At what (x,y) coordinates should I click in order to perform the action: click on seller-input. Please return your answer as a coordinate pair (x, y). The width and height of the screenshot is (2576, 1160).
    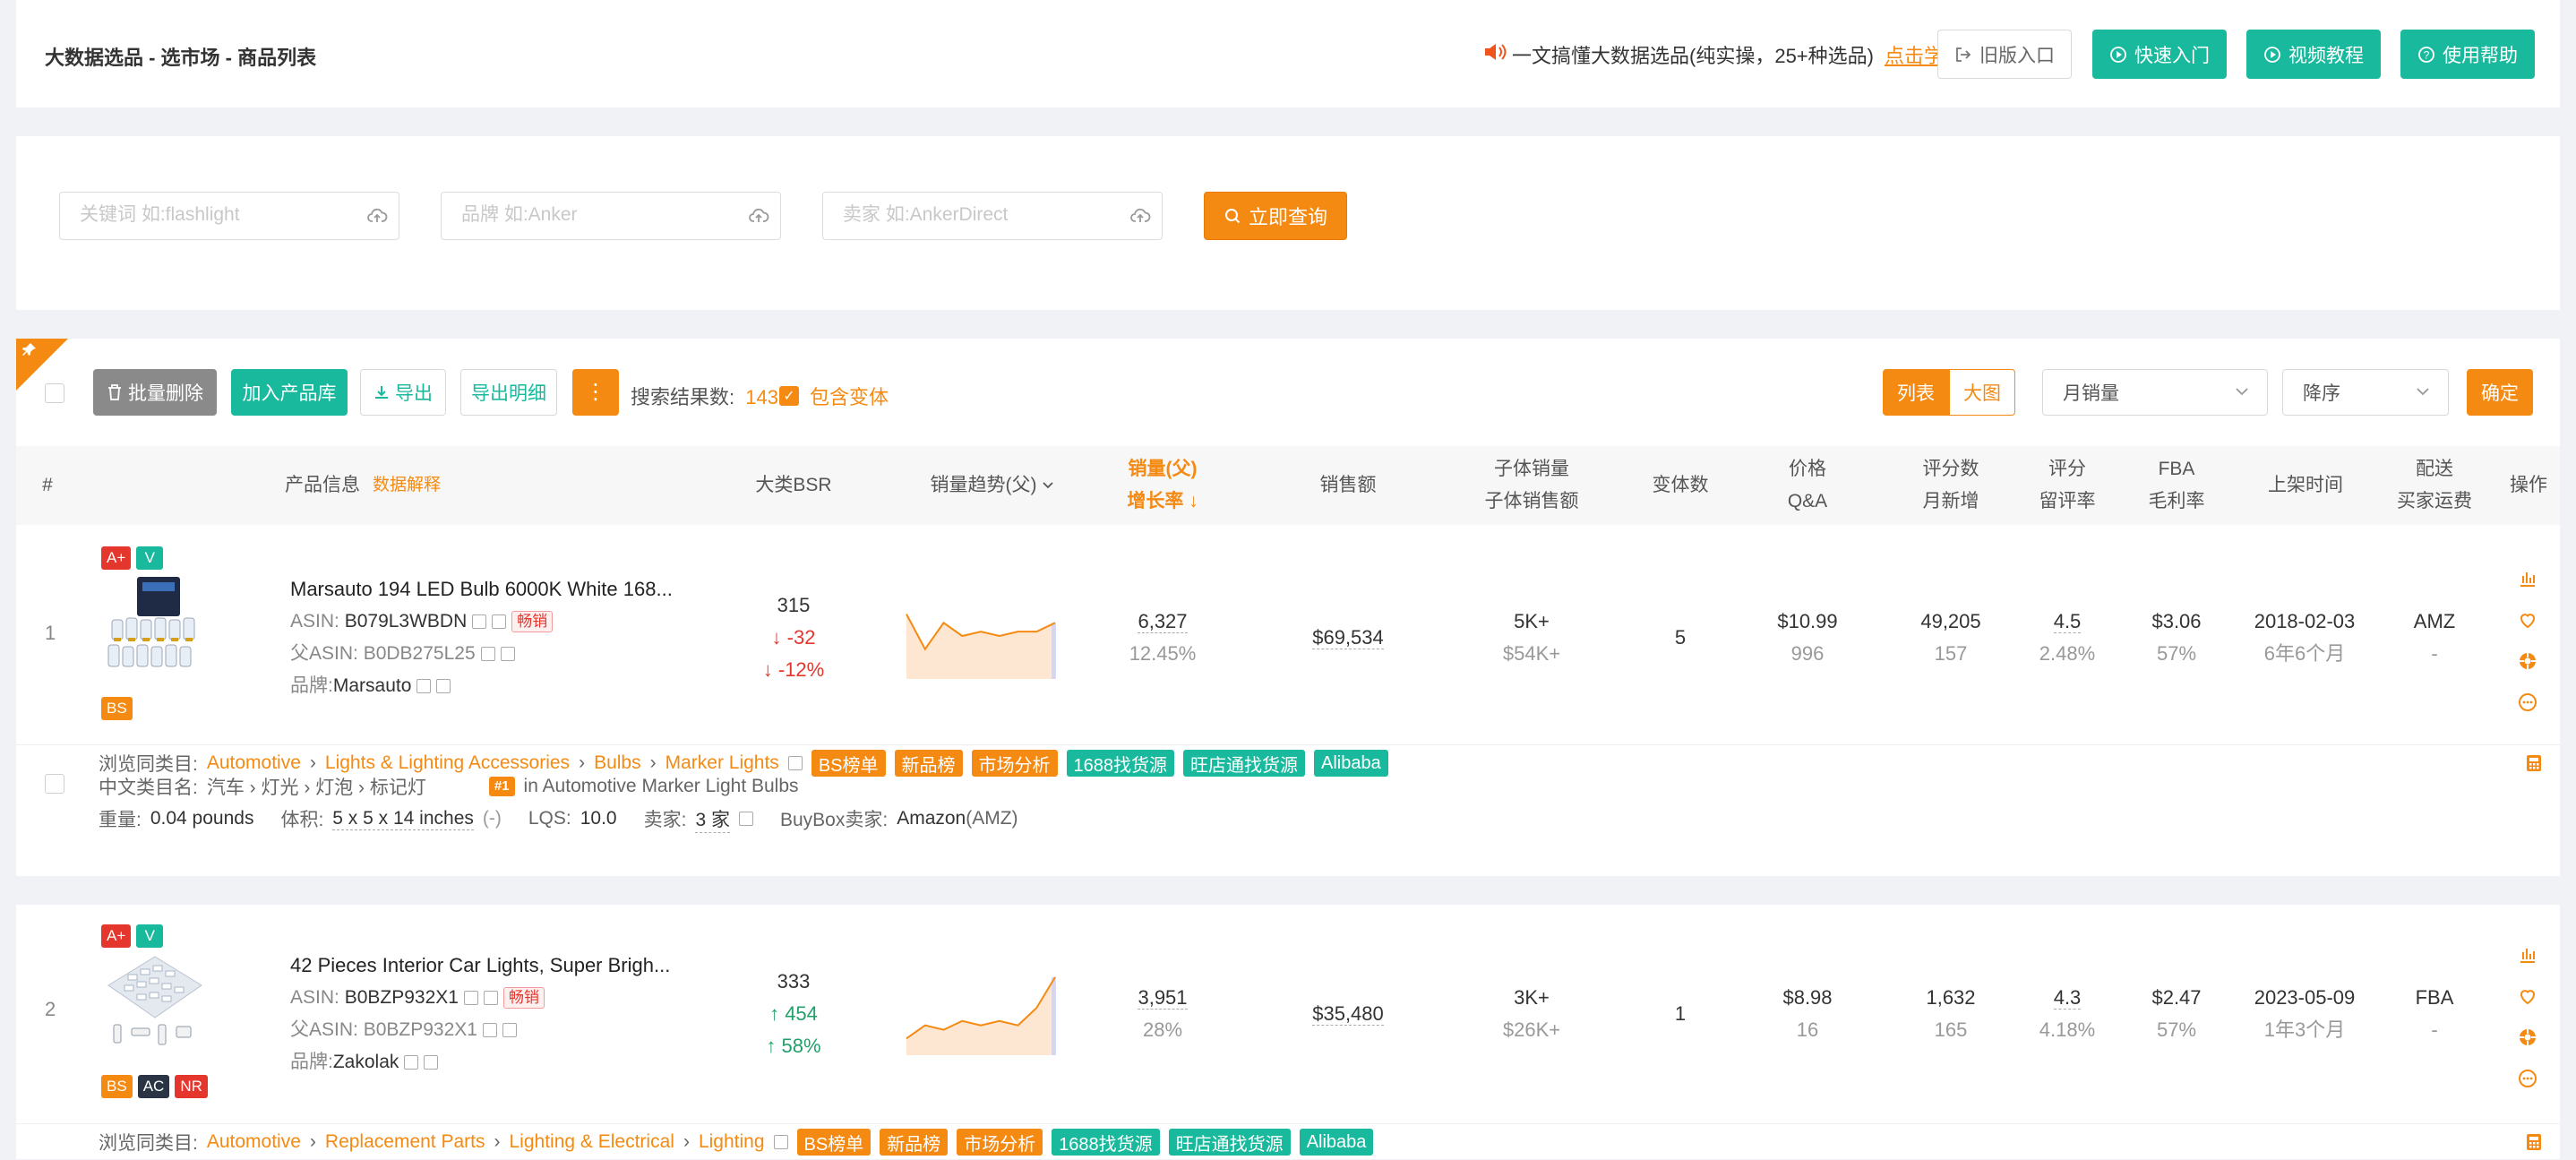
    Looking at the image, I should click on (986, 215).